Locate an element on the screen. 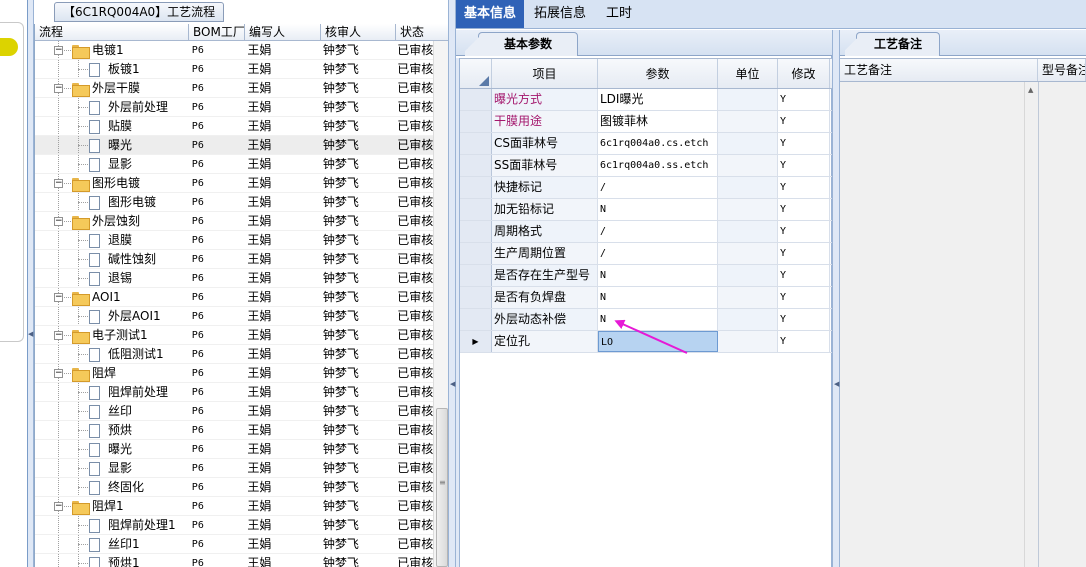 Image resolution: width=1086 pixels, height=567 pixels. tree-row: 图形电镀 P6 王娟 钟梦飞 已审核 is located at coordinates (234, 202).